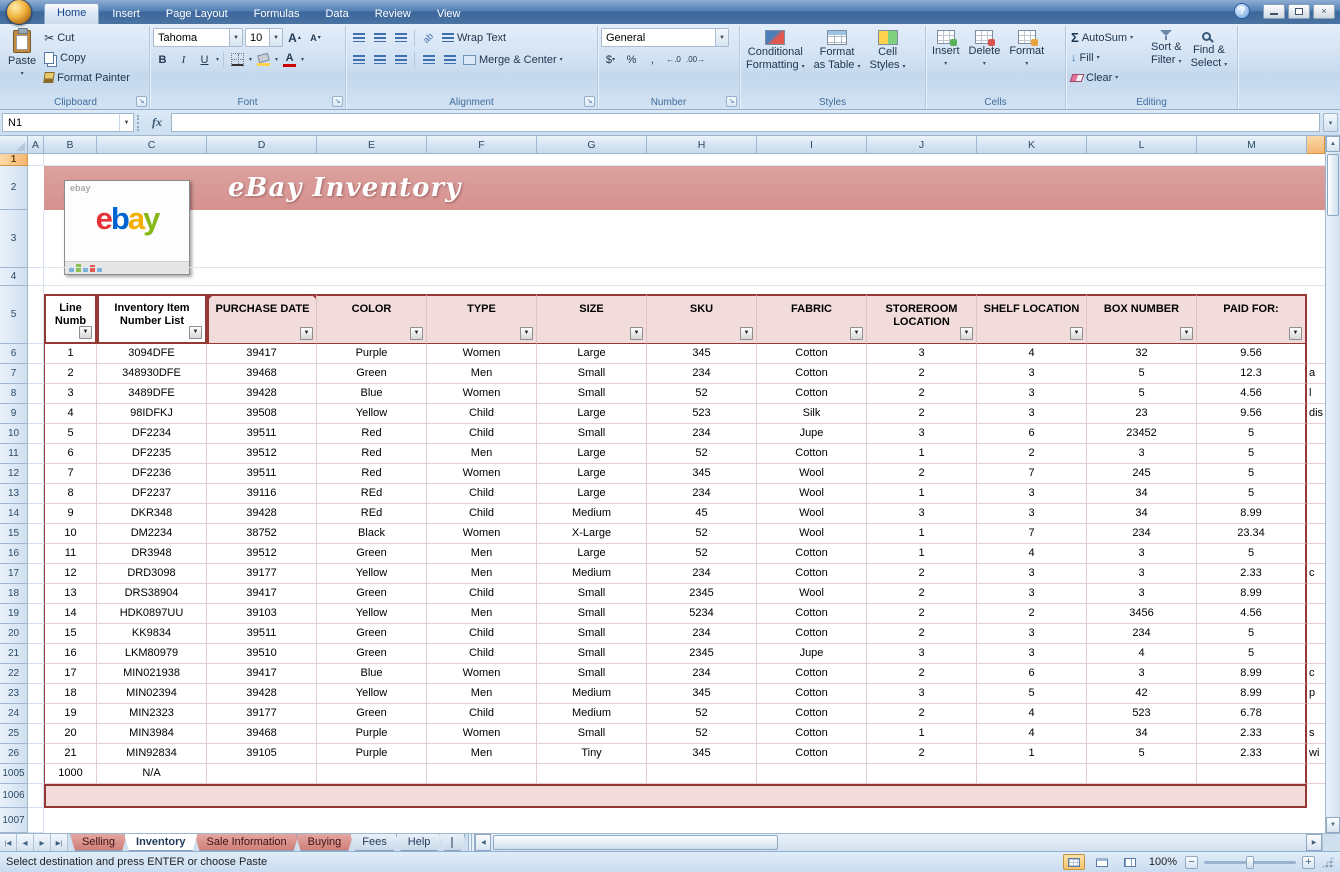  I want to click on cell-n12-fragment, so click(1316, 474).